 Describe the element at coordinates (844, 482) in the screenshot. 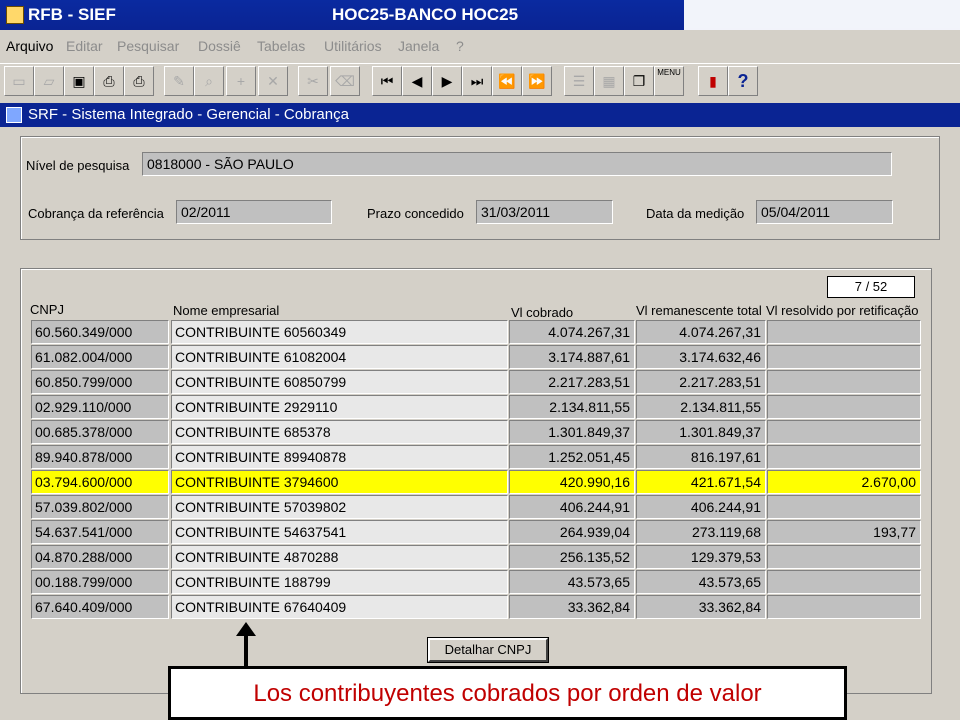

I see `cell-resolvido: 2.670,00` at that location.